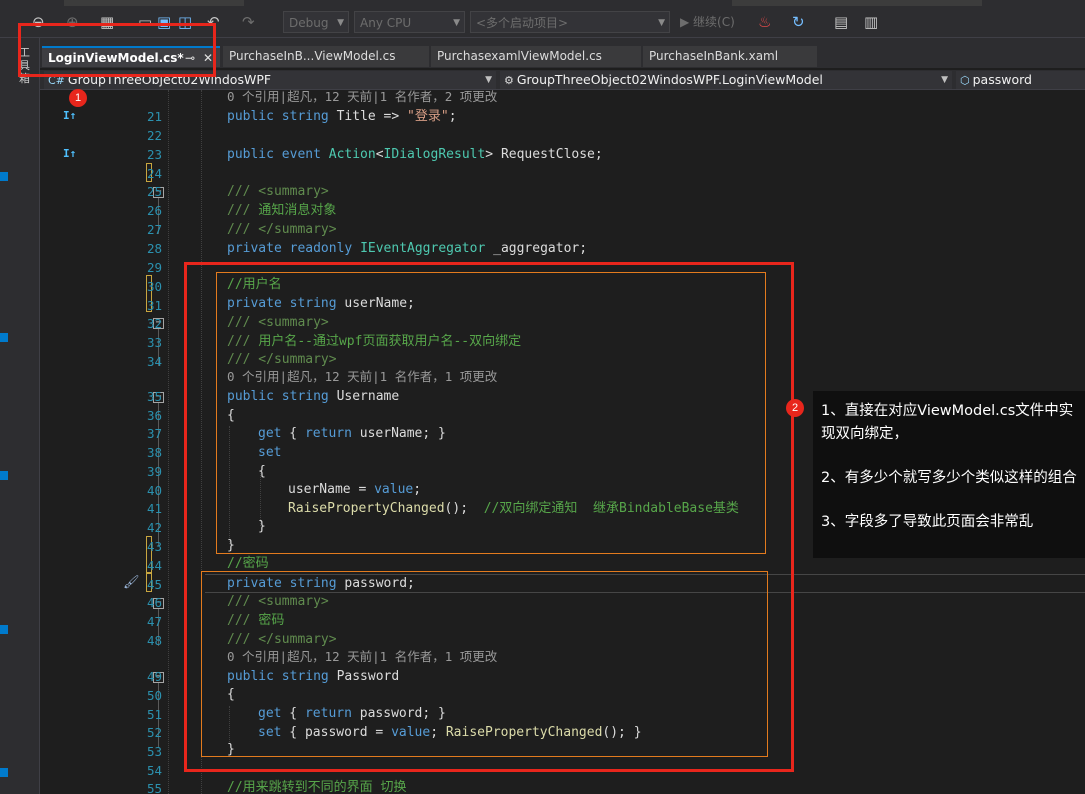 The height and width of the screenshot is (794, 1085). What do you see at coordinates (282, 229) in the screenshot?
I see `code-line: /// </summary>` at bounding box center [282, 229].